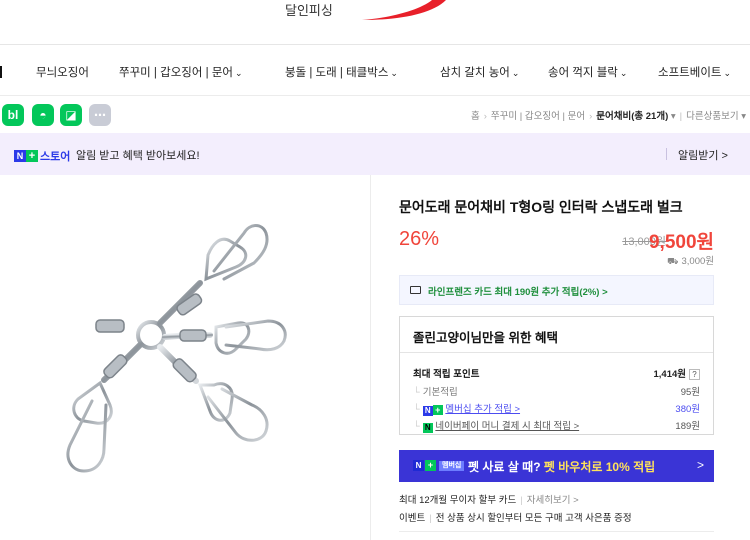 The width and height of the screenshot is (750, 540). What do you see at coordinates (475, 116) in the screenshot?
I see `breadcrumb-home: 홈` at bounding box center [475, 116].